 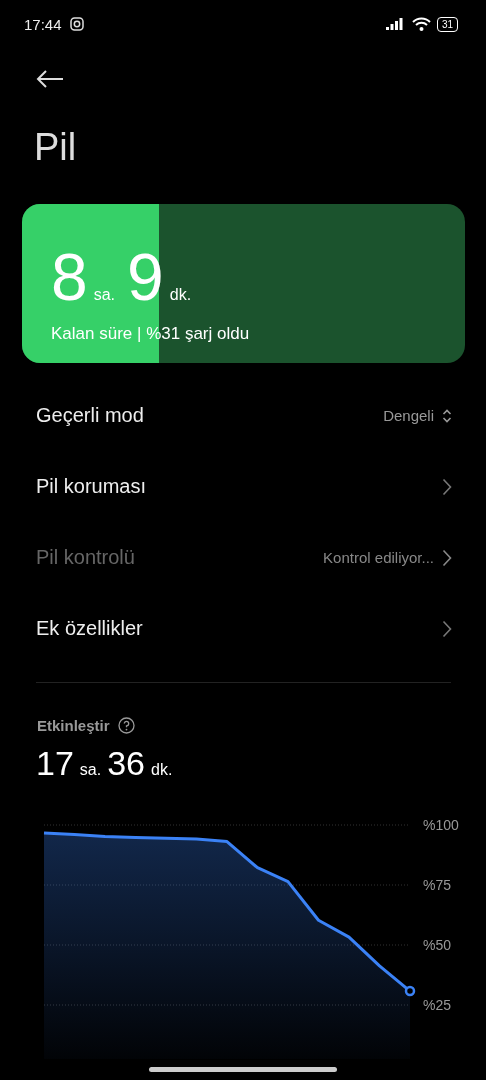 I want to click on y-axis-label: %25, so click(x=437, y=1005).